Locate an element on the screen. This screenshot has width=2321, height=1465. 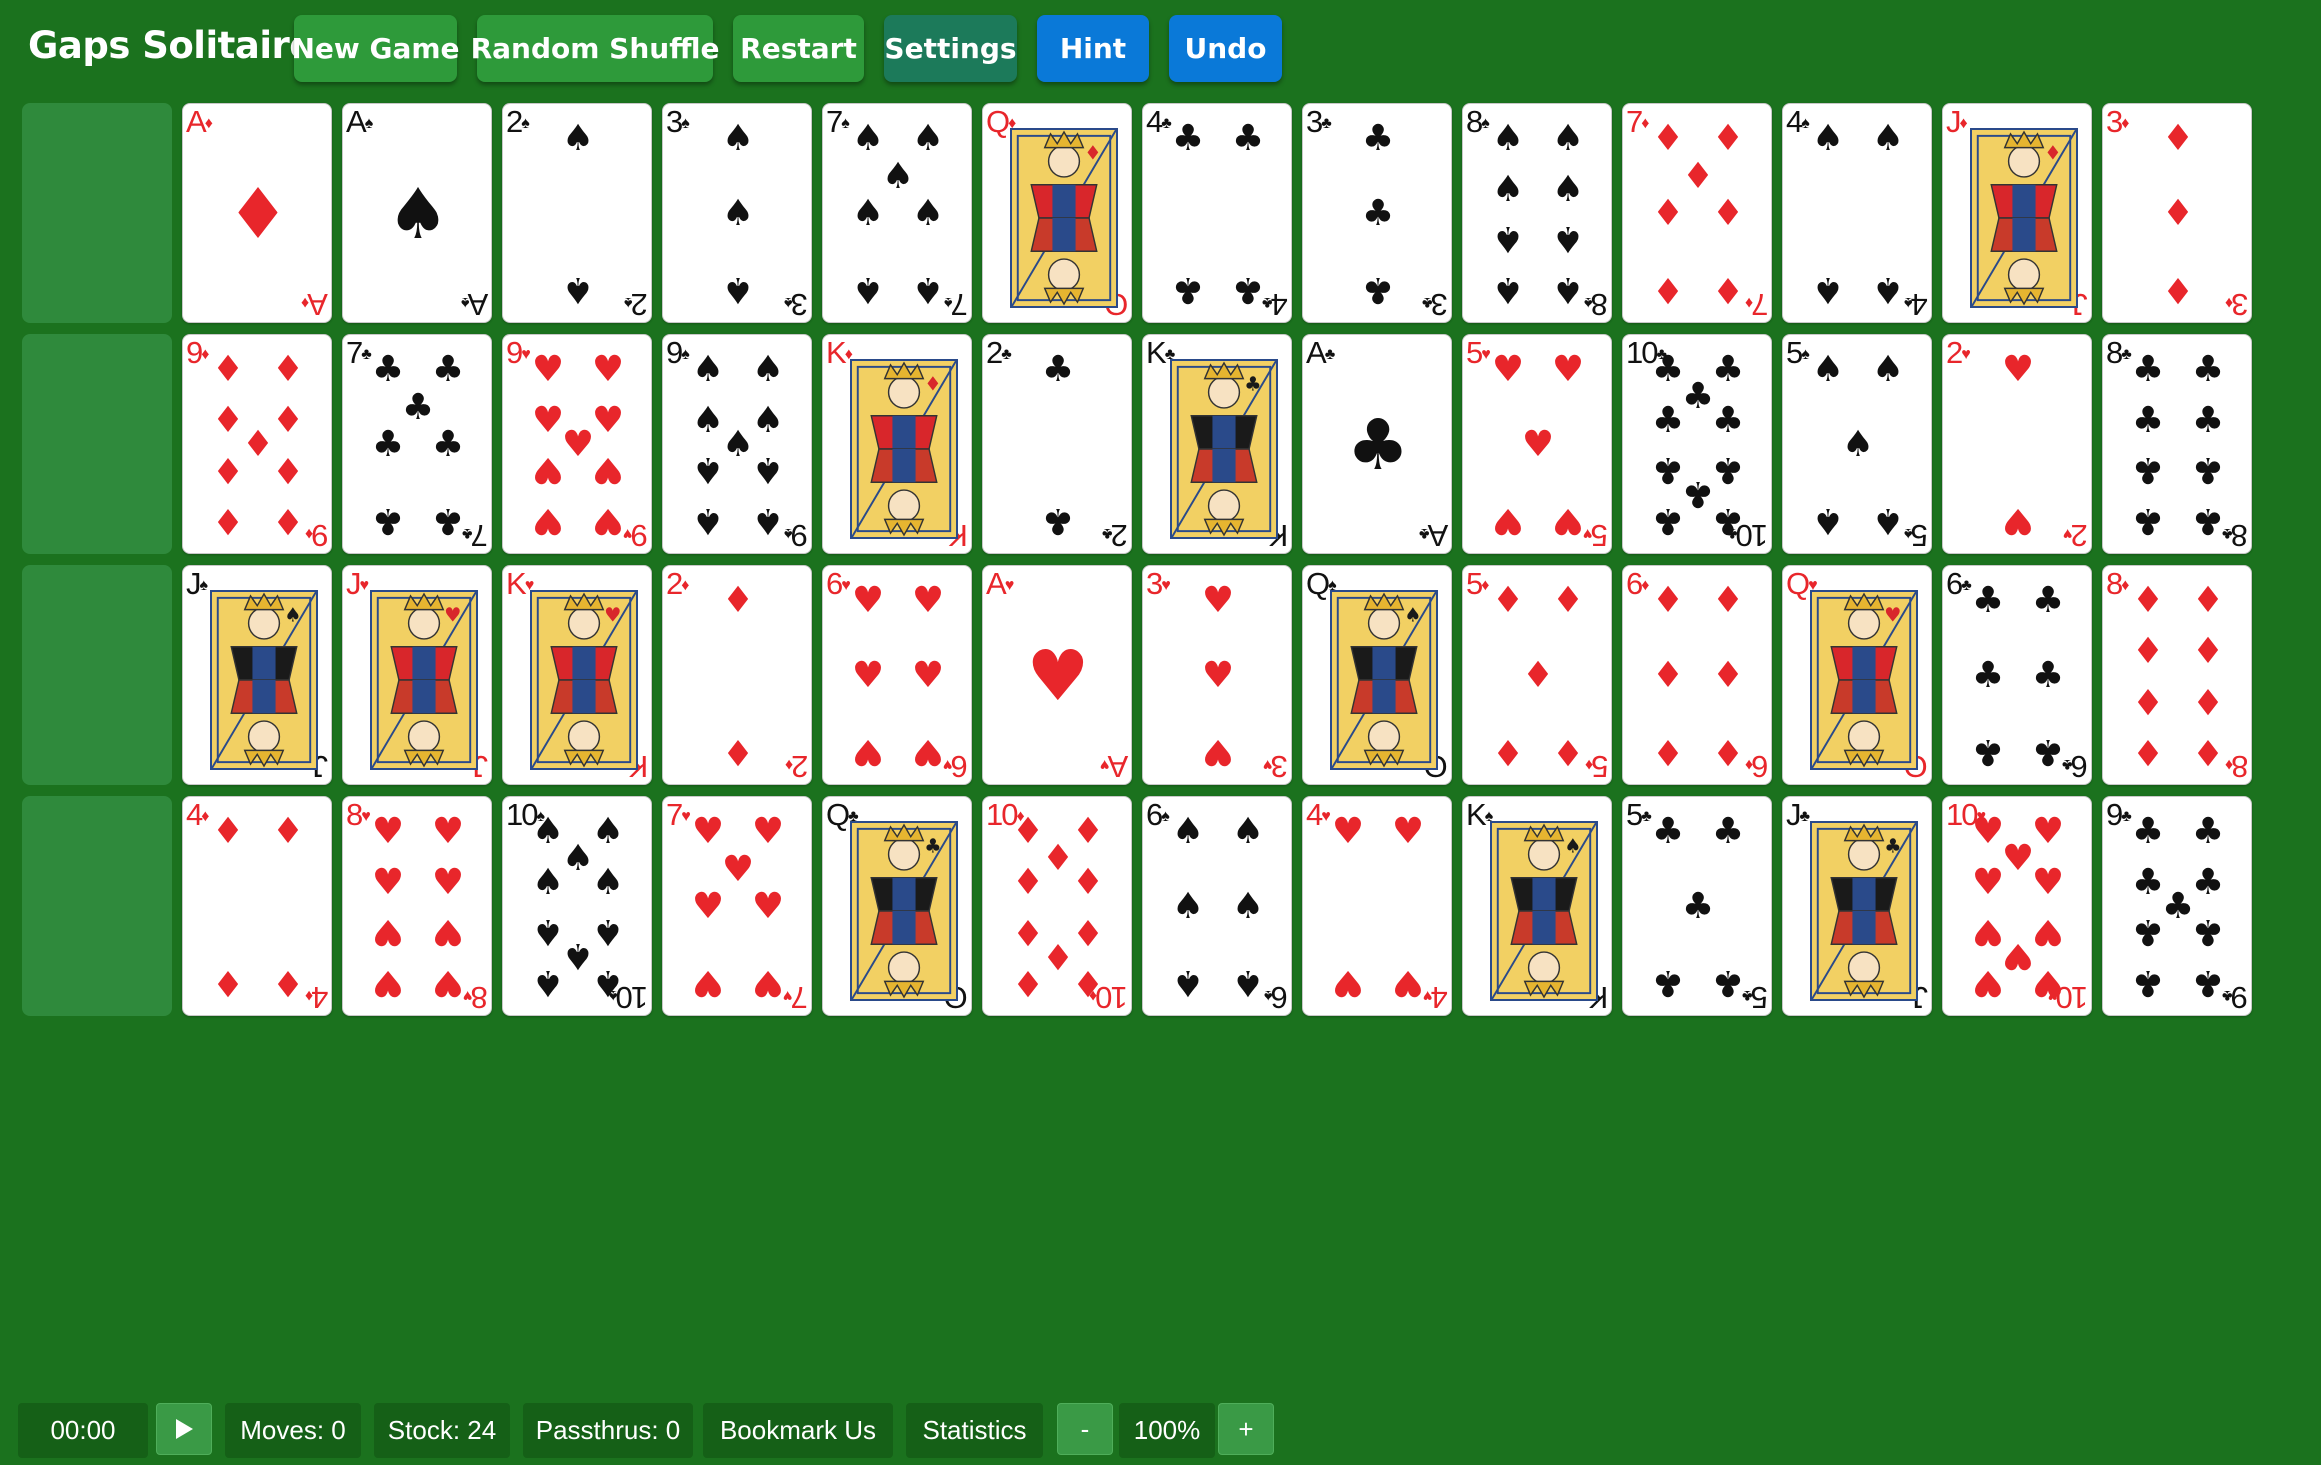
card-king-of-hearts: K♥K♥♥ is located at coordinates (577, 675).